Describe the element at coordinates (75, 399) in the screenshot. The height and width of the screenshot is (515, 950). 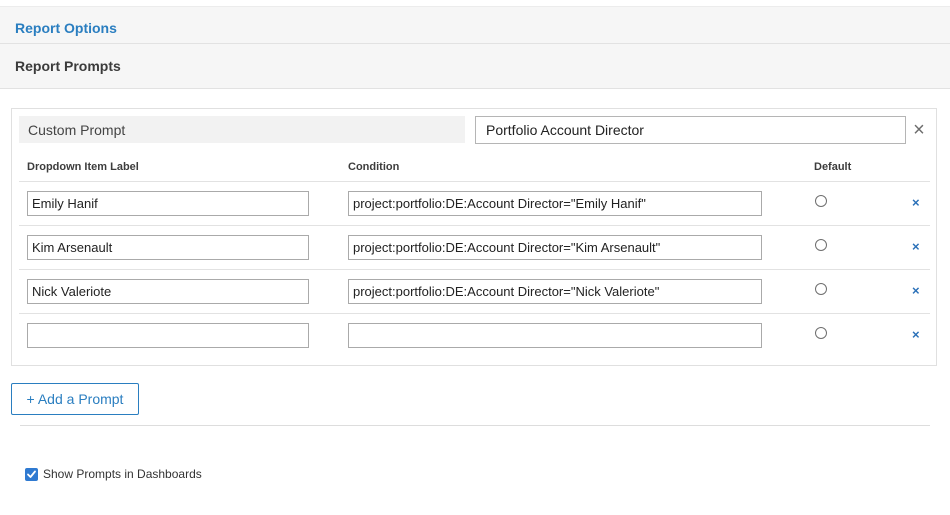
I see `add-prompt-button: + Add a Prompt` at that location.